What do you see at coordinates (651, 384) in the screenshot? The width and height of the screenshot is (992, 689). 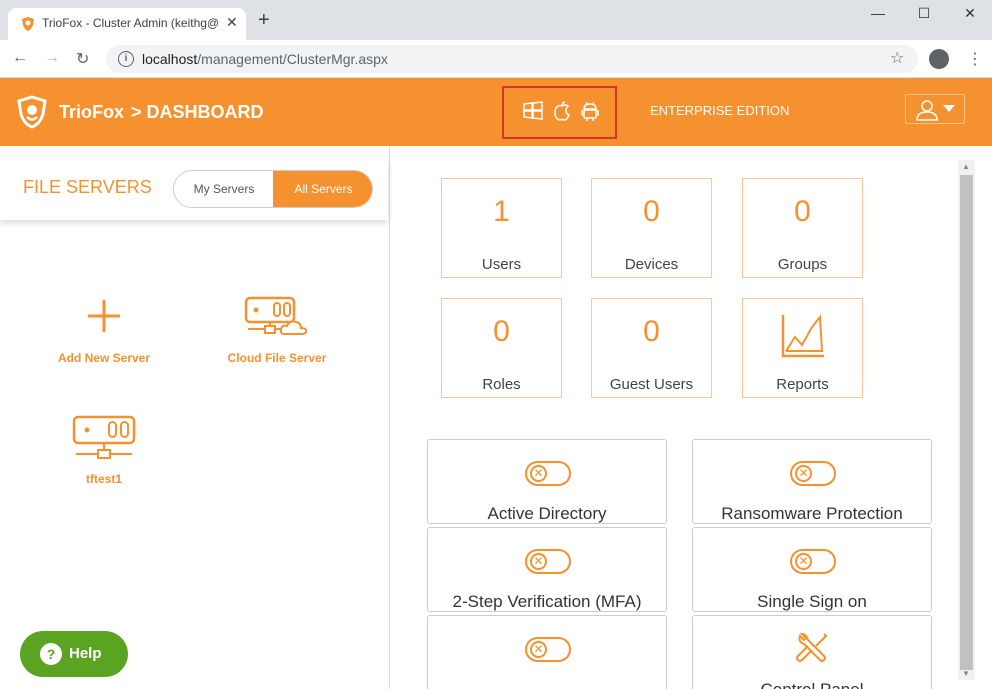 I see `guest-users-label: Guest Users` at bounding box center [651, 384].